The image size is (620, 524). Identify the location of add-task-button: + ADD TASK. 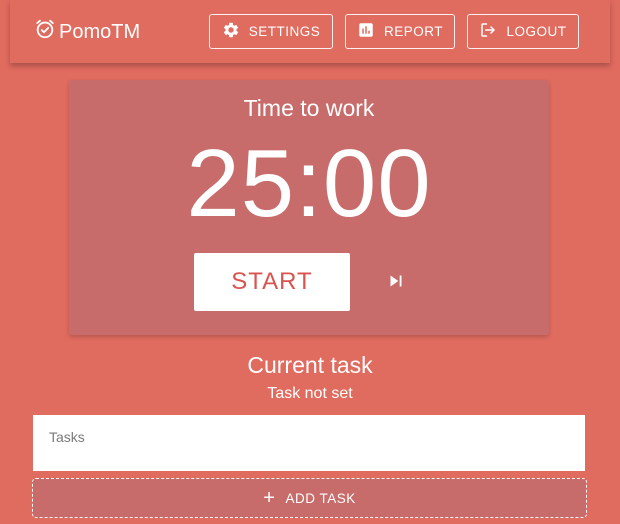
(309, 498).